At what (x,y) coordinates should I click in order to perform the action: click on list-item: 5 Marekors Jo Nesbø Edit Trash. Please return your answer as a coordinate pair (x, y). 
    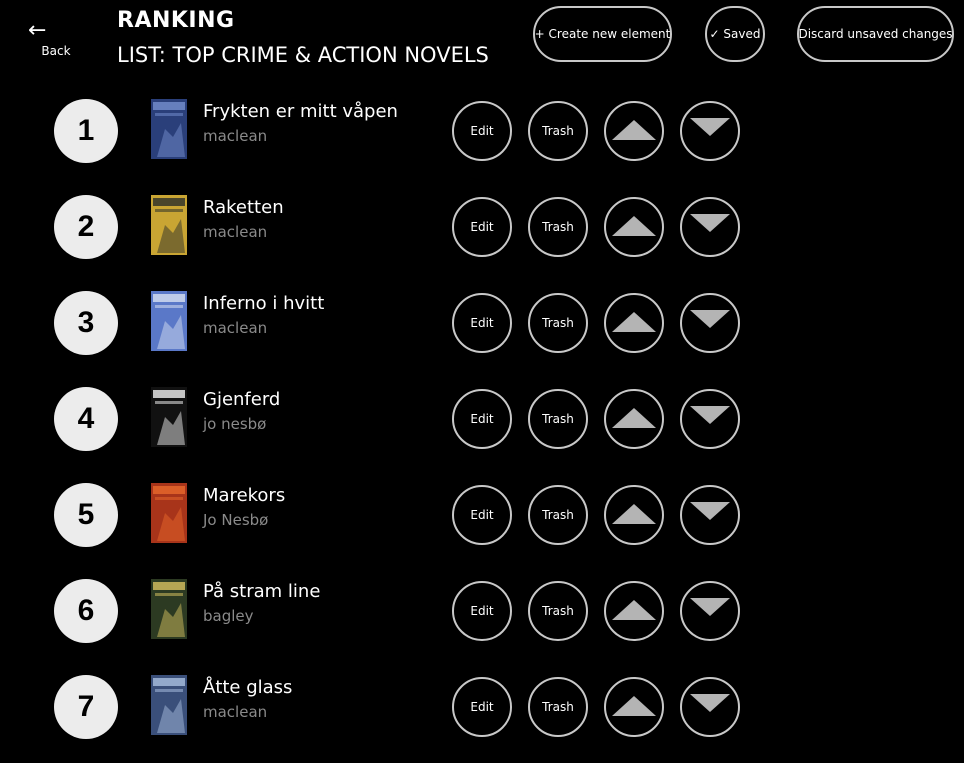
    Looking at the image, I should click on (482, 515).